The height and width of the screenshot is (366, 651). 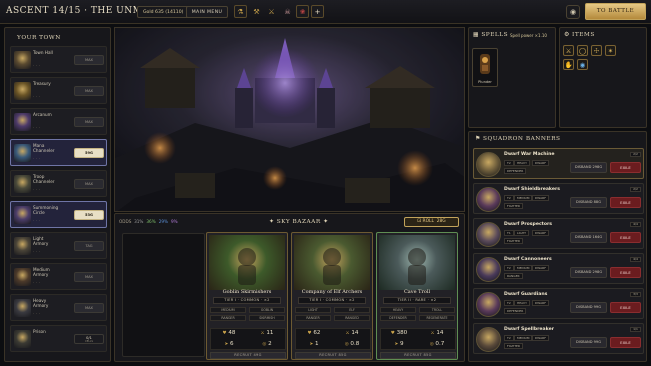 I want to click on gear-icon: ⚙, so click(x=567, y=35).